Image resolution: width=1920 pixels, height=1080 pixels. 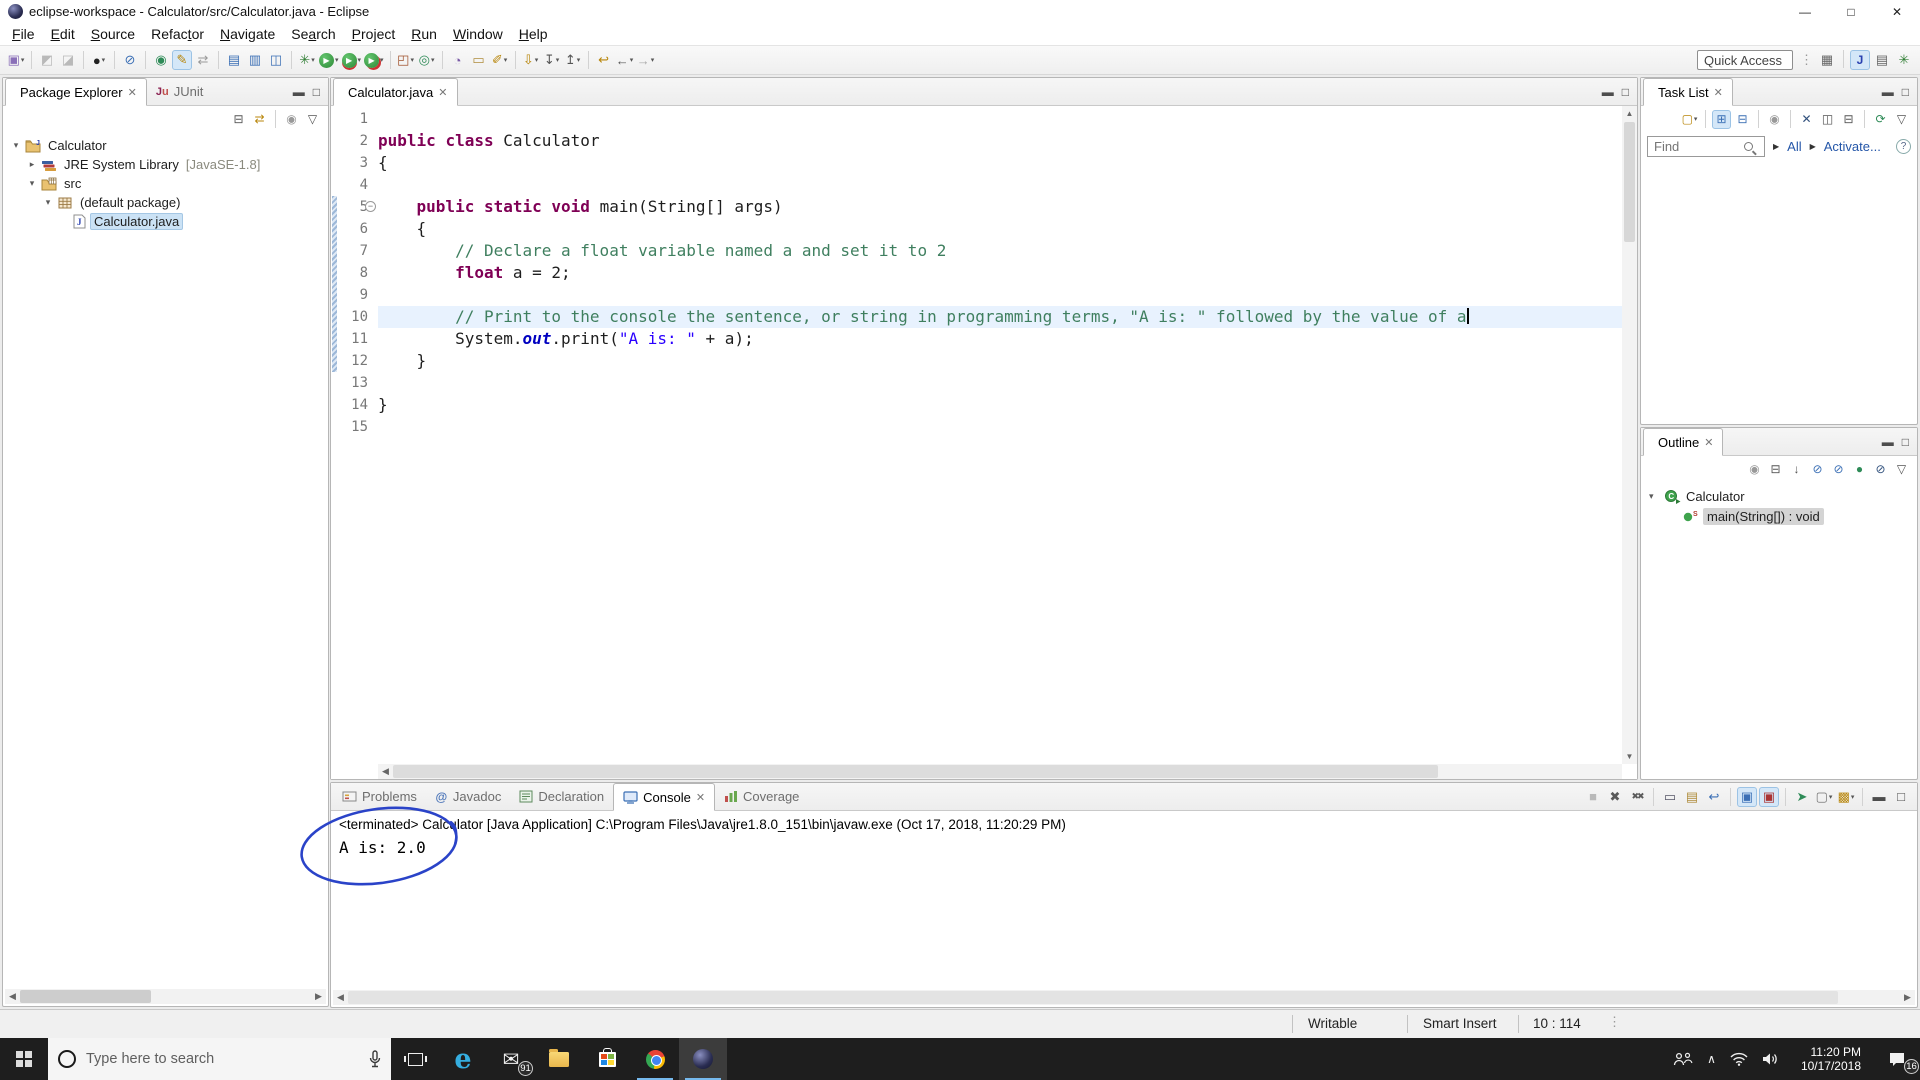 What do you see at coordinates (1859, 469) in the screenshot?
I see `hide-non-public-button: ●` at bounding box center [1859, 469].